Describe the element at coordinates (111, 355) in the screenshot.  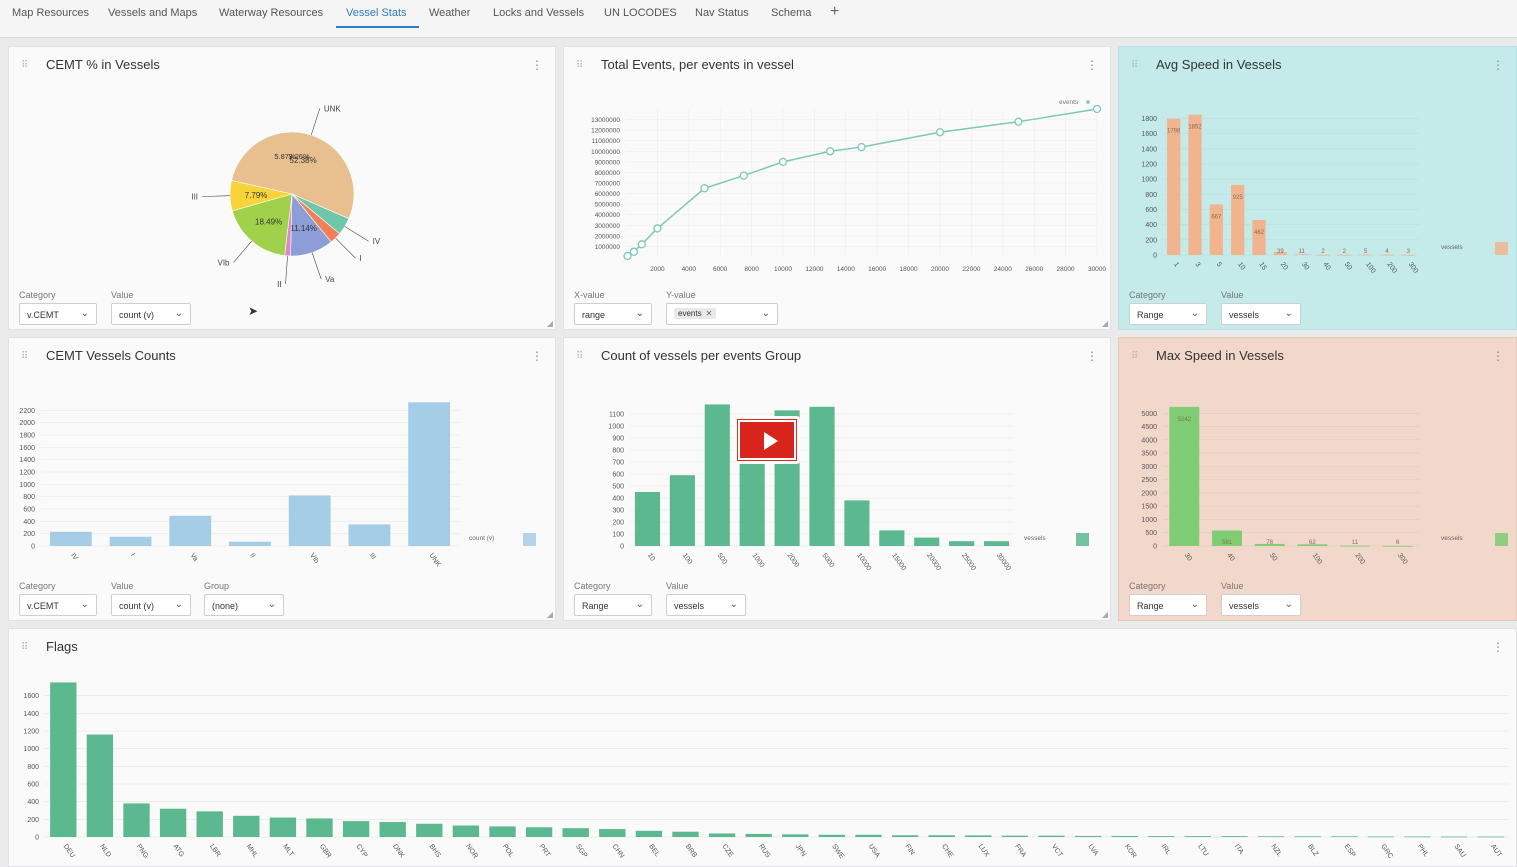
I see `panel-title: CEMT Vessels Counts` at that location.